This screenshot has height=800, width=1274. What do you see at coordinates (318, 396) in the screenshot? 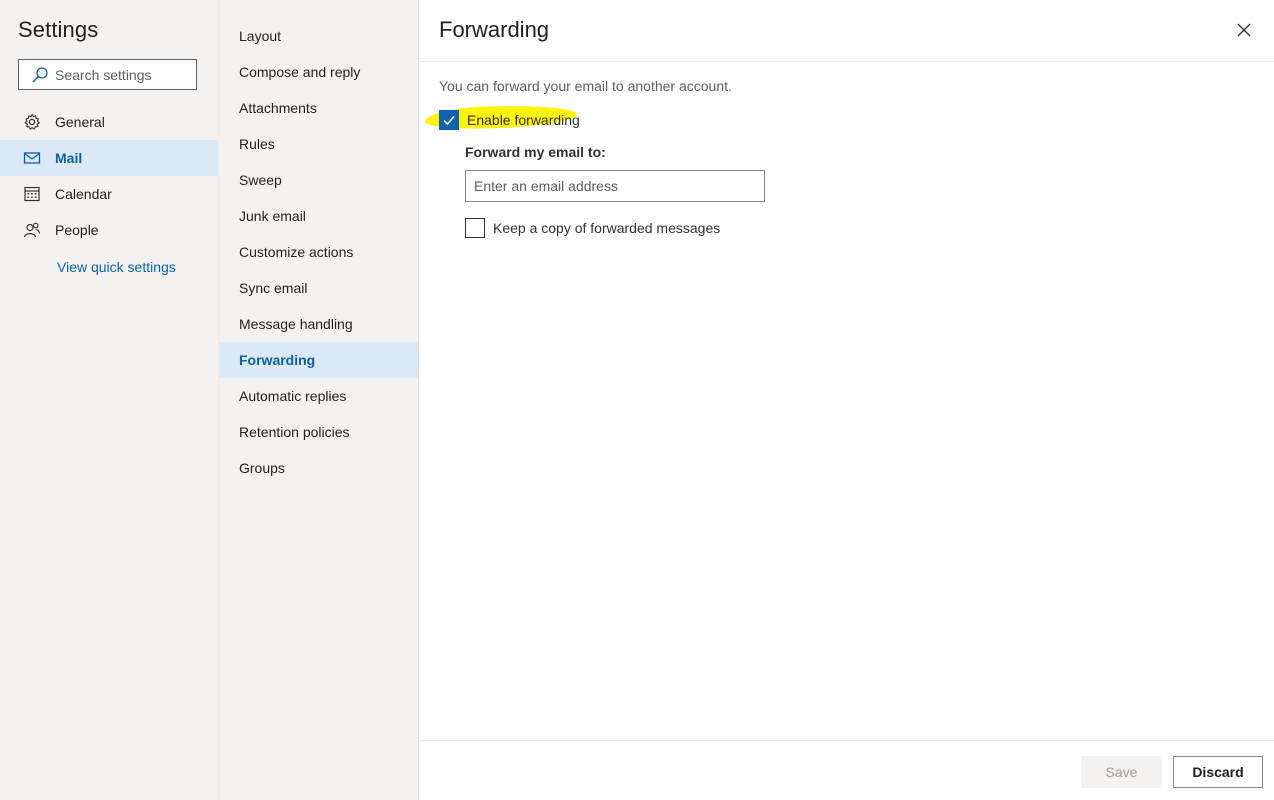
I see `category-automatic-replies: Automatic replies` at bounding box center [318, 396].